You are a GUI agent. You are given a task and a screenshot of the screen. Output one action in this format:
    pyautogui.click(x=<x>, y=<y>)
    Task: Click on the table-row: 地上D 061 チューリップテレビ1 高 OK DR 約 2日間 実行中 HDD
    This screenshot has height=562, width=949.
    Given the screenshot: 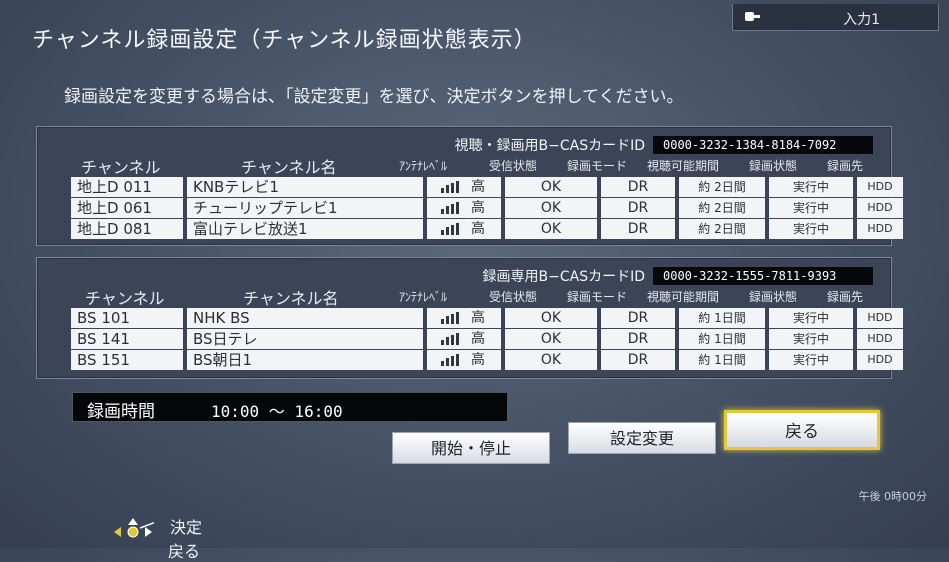 What is the action you would take?
    pyautogui.click(x=487, y=208)
    